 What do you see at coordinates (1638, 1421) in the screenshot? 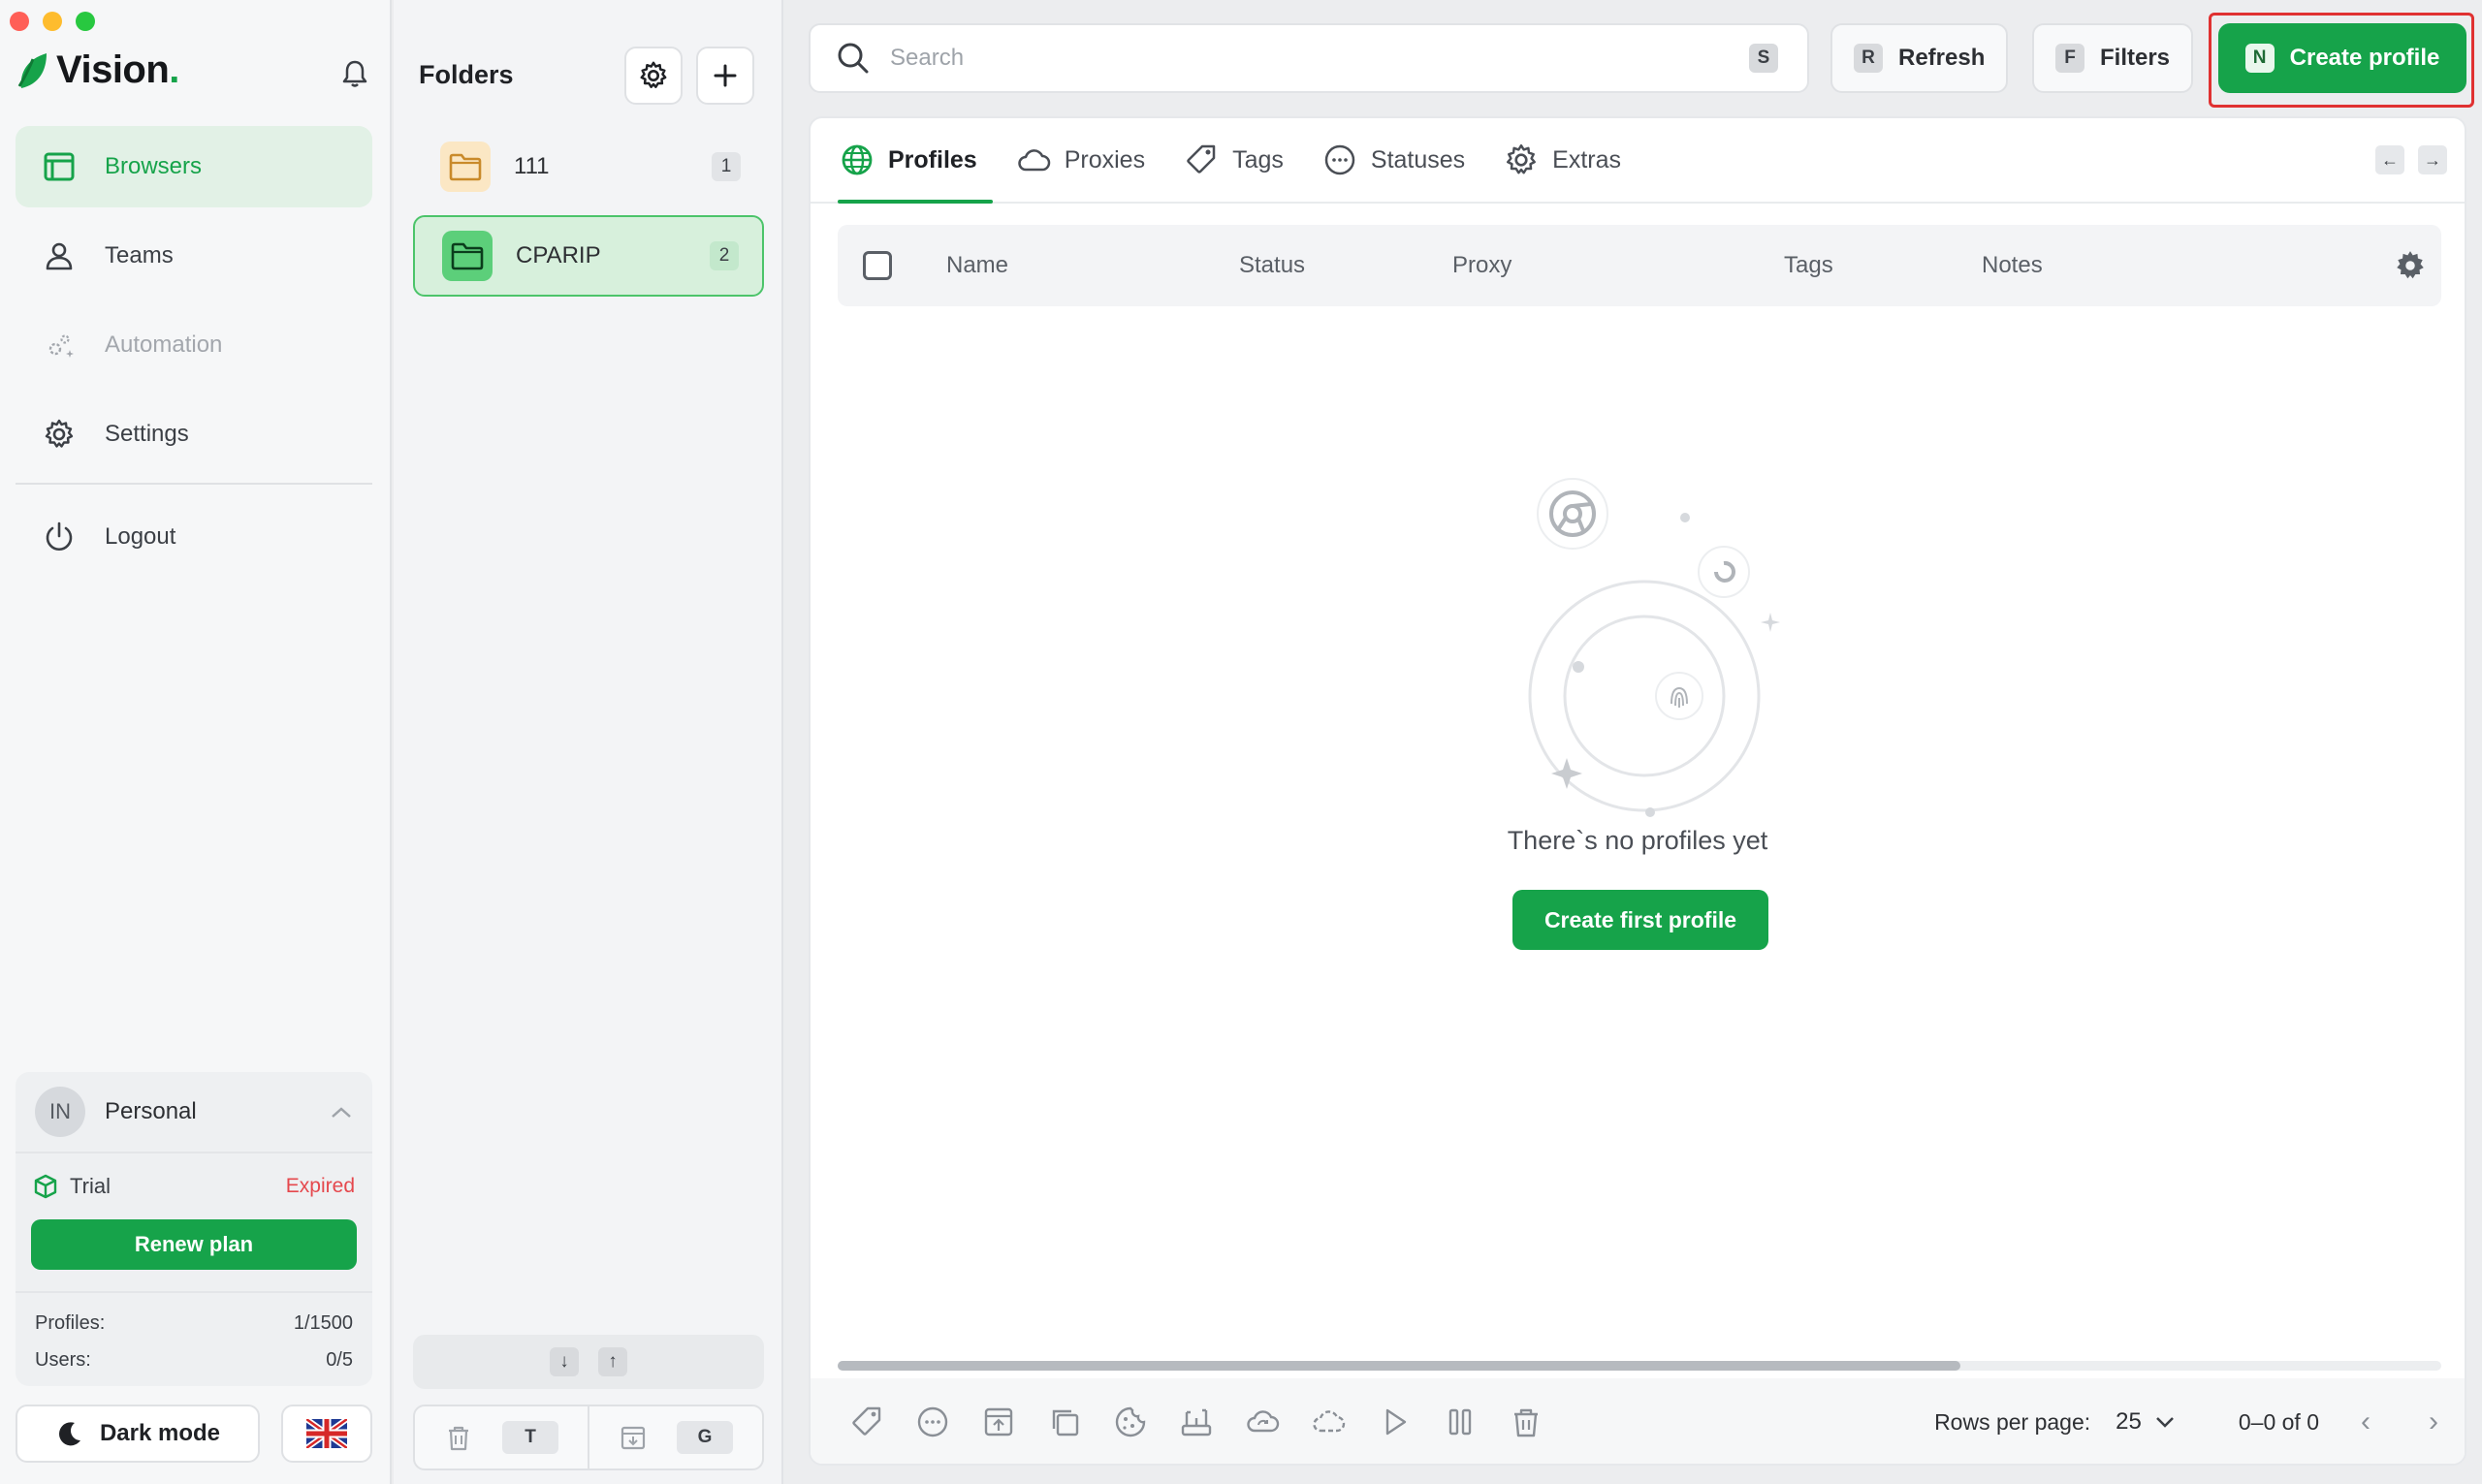
I see `bulk-actions-footer: Rows per page: 25 0–0 of 0 ‹ ›` at bounding box center [1638, 1421].